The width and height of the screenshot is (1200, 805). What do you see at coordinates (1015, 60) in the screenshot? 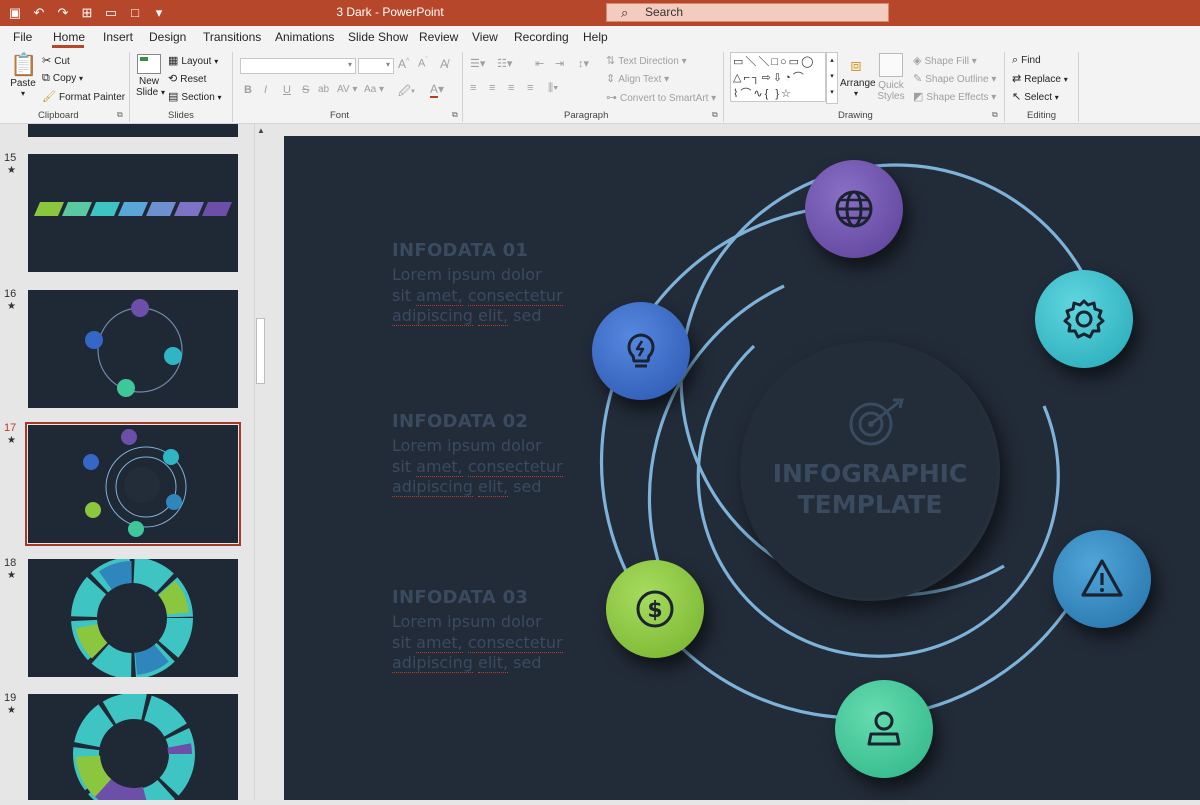
I see `search-icon: ⌕` at bounding box center [1015, 60].